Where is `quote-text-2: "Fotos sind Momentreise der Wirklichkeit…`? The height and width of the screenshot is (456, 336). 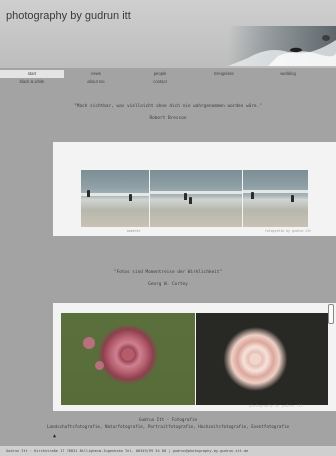 quote-text-2: "Fotos sind Momentreise der Wirklichkeit… is located at coordinates (168, 272).